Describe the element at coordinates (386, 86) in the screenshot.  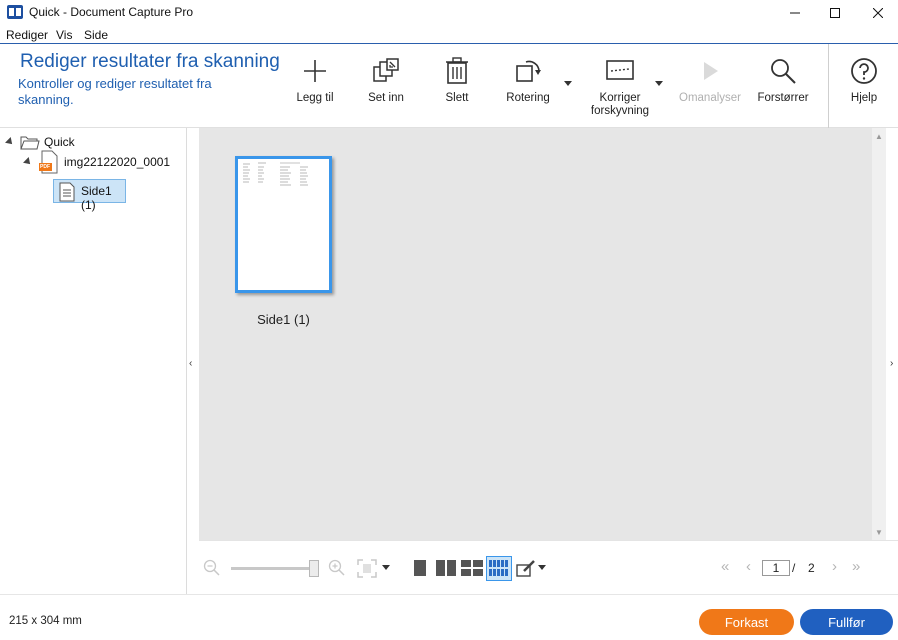
I see `insert-button: Set inn` at that location.